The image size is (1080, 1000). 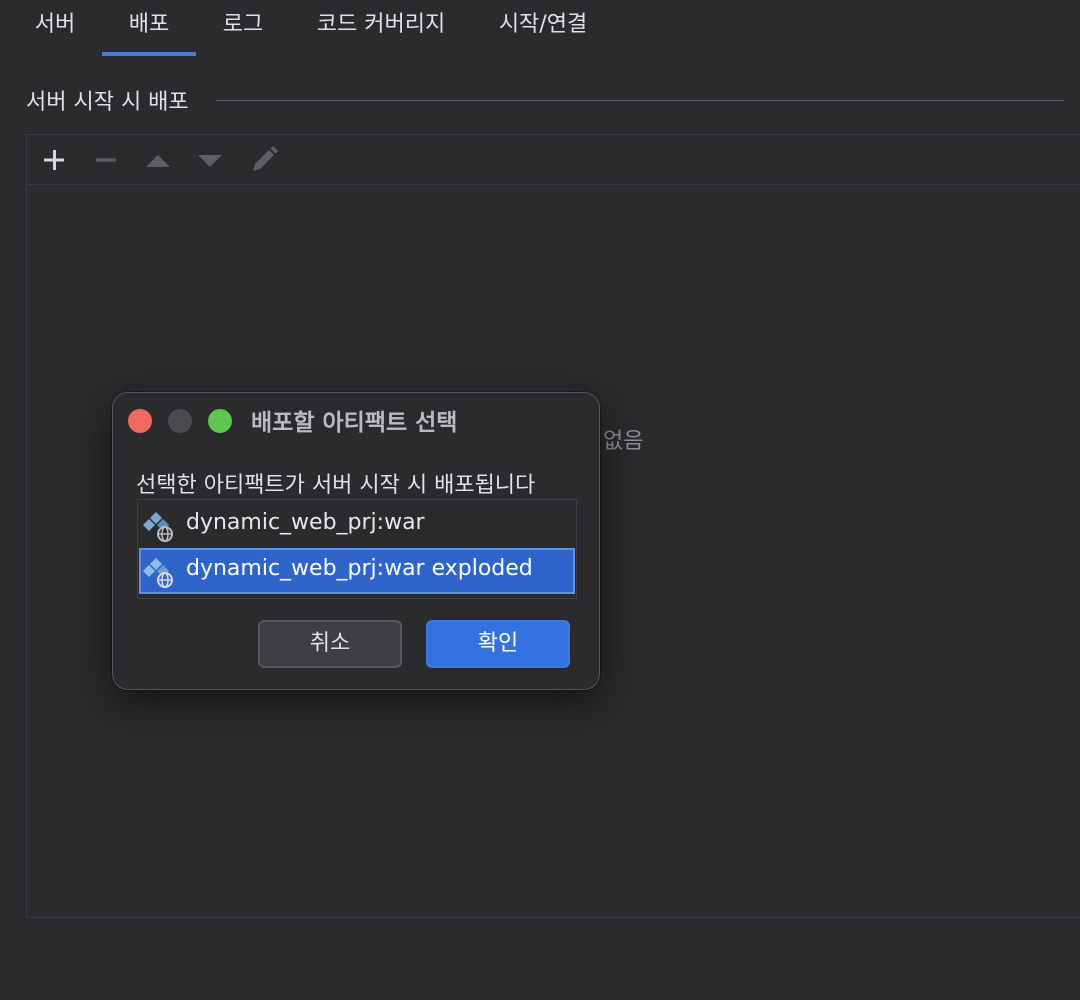 What do you see at coordinates (180, 421) in the screenshot?
I see `window-minimize-button` at bounding box center [180, 421].